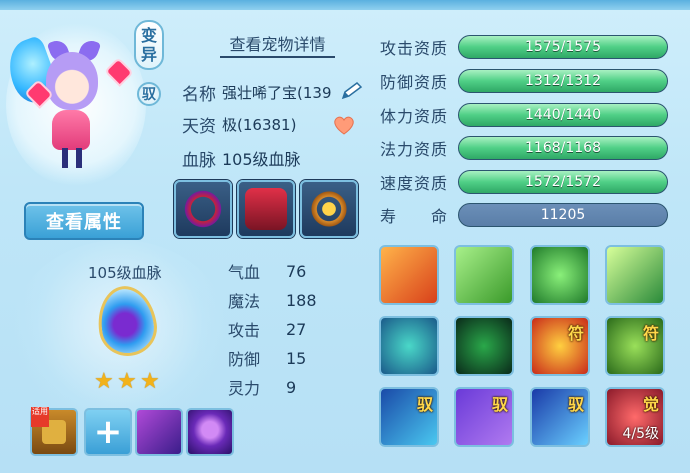  I want to click on purple-dash-icon, so click(159, 432).